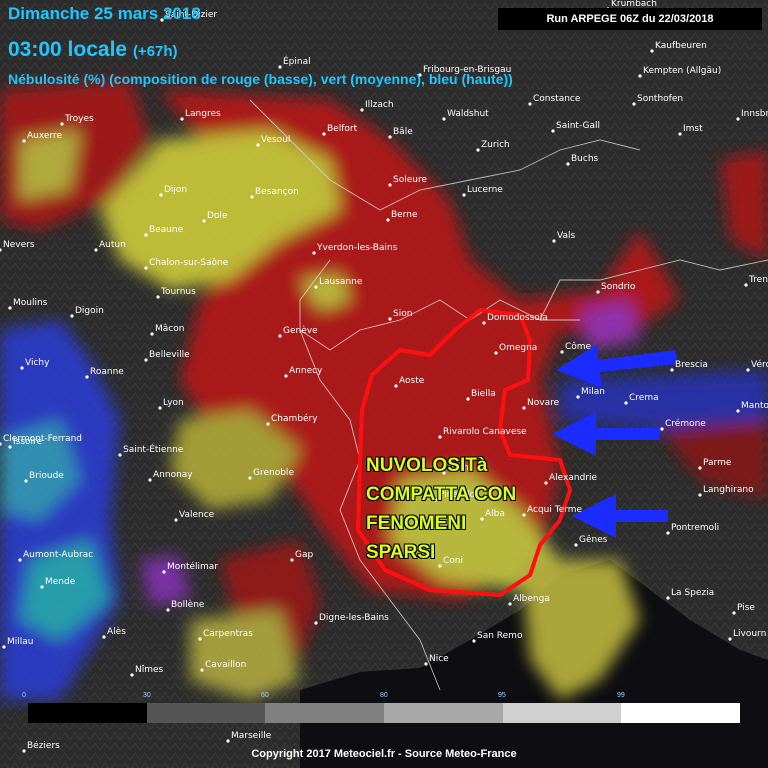 Image resolution: width=768 pixels, height=768 pixels. Describe the element at coordinates (169, 329) in the screenshot. I see `city-label: Mâcon` at that location.